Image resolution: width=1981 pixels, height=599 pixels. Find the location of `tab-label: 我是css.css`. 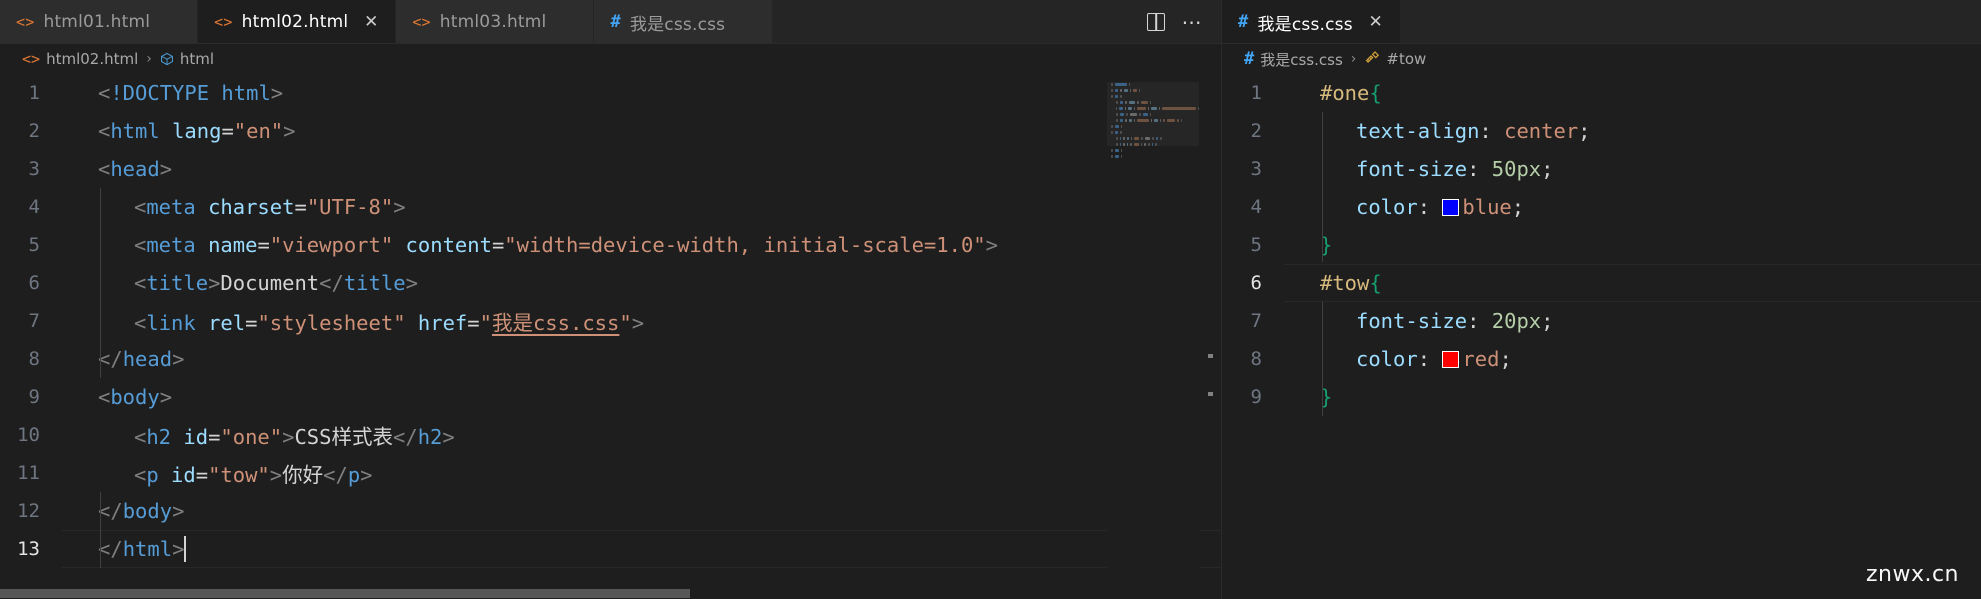

tab-label: 我是css.css is located at coordinates (1305, 24).